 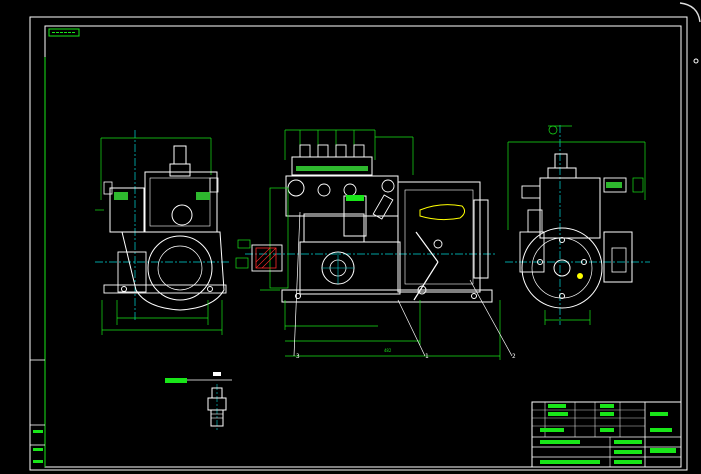 What do you see at coordinates (198, 401) in the screenshot?
I see `detail-view` at bounding box center [198, 401].